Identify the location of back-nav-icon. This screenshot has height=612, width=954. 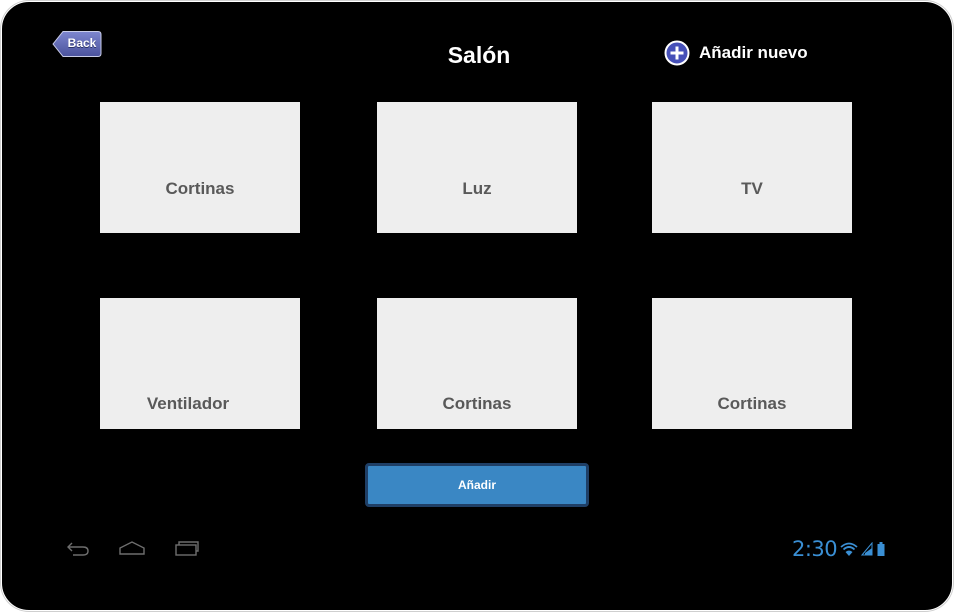
(78, 548).